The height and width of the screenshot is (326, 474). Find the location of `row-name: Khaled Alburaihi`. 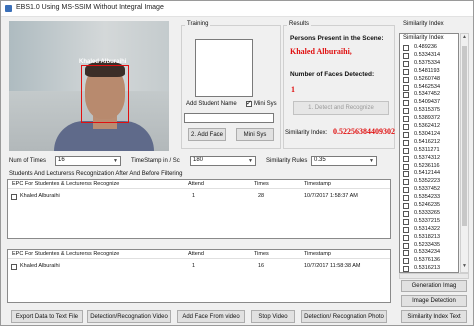

row-name: Khaled Alburaihi is located at coordinates (40, 266).